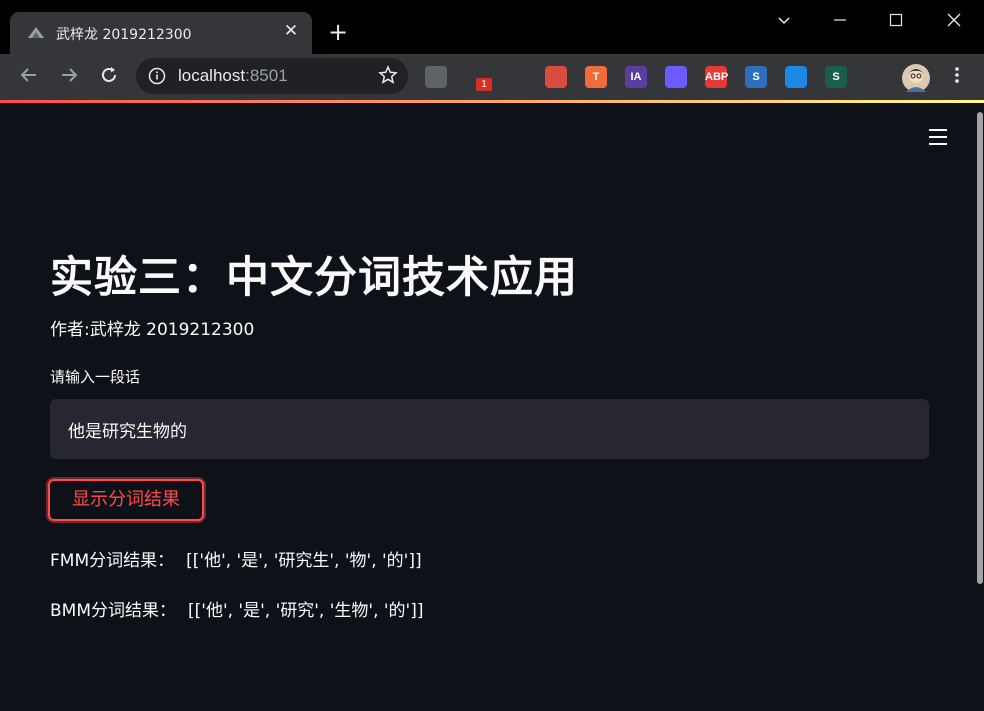 Image resolution: width=984 pixels, height=711 pixels. I want to click on fmm-label: FMM分词结果：, so click(112, 561).